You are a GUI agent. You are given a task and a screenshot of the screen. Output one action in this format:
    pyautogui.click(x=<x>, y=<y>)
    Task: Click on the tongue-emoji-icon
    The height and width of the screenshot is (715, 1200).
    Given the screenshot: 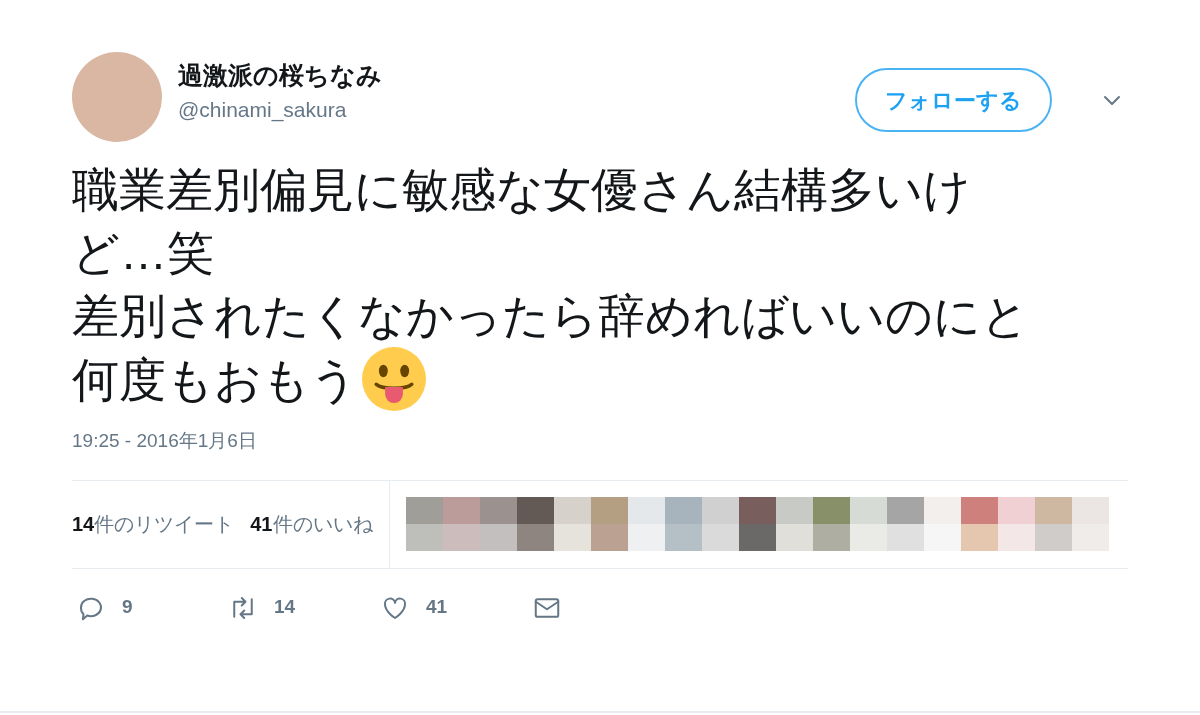 What is the action you would take?
    pyautogui.click(x=394, y=379)
    